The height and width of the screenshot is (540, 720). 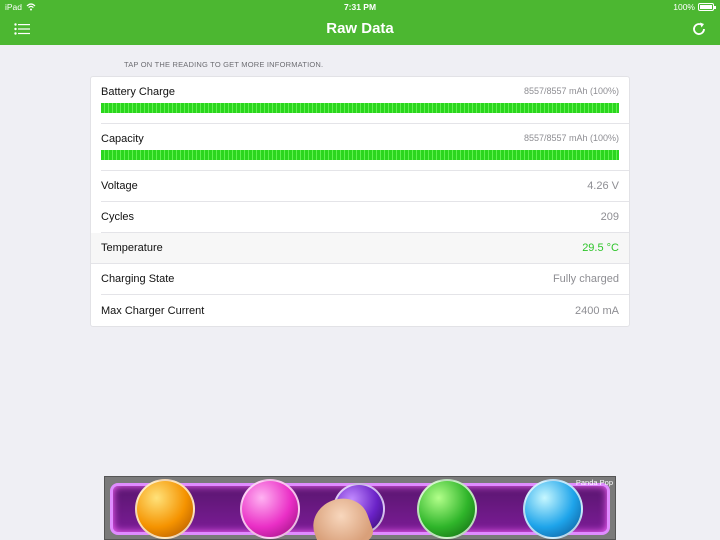 What do you see at coordinates (684, 7) in the screenshot?
I see `battery-percent: 100%` at bounding box center [684, 7].